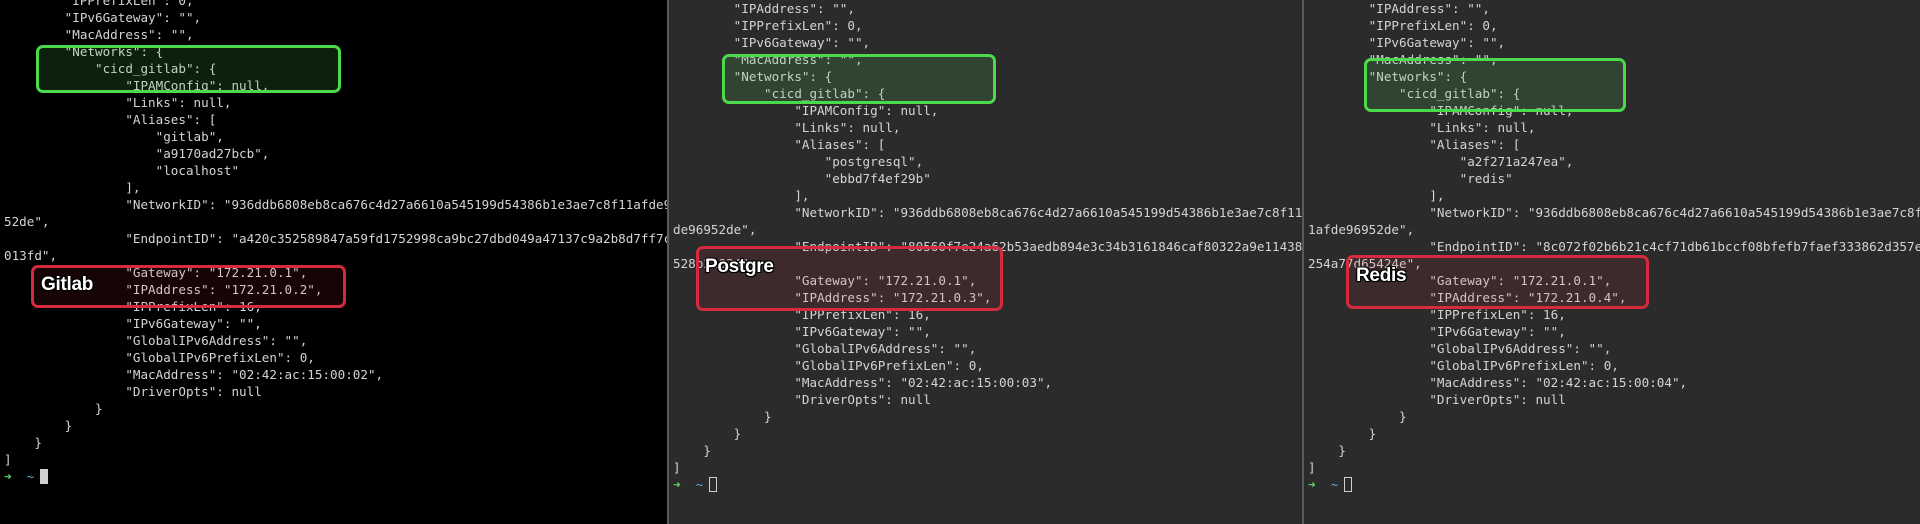 The width and height of the screenshot is (1920, 524). Describe the element at coordinates (67, 284) in the screenshot. I see `container-label: Gitlab` at that location.